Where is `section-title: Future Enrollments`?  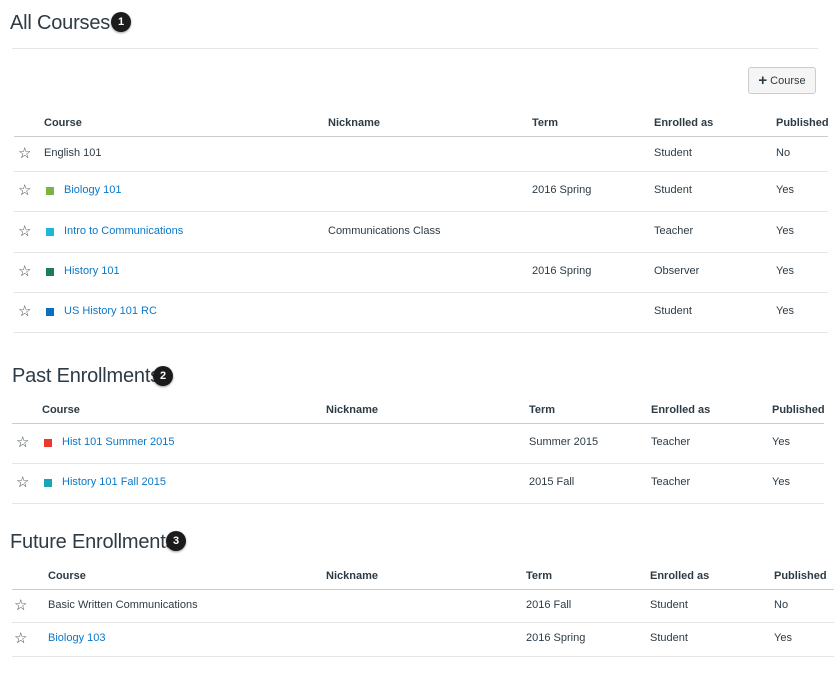
section-title: Future Enrollments is located at coordinates (93, 542).